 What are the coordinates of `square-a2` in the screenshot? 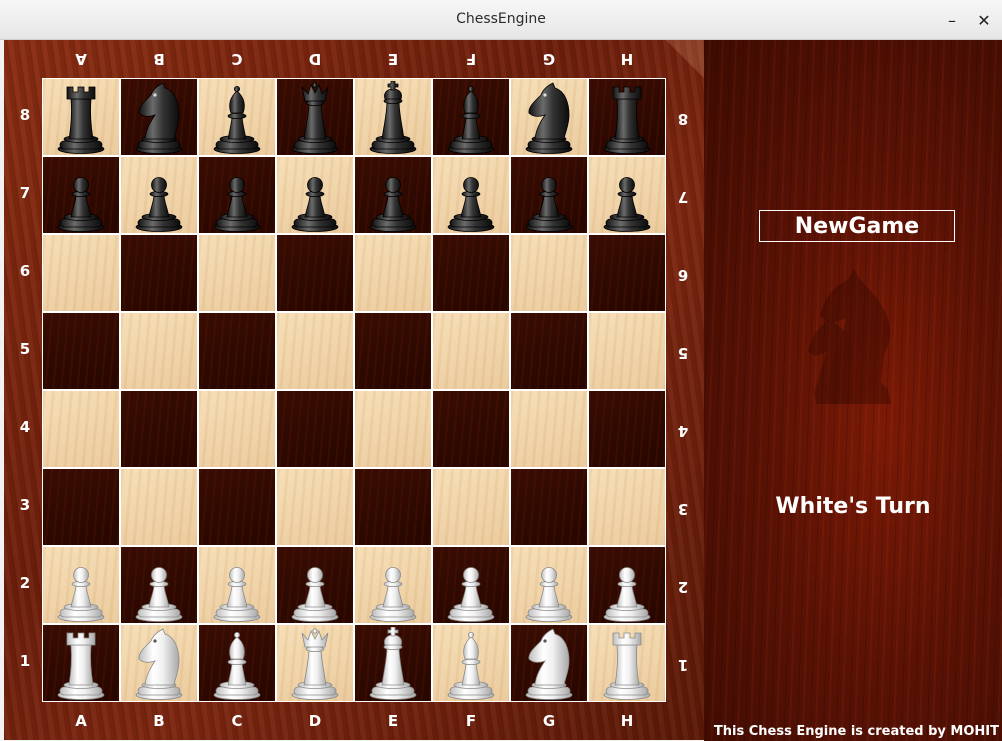 It's located at (81, 585).